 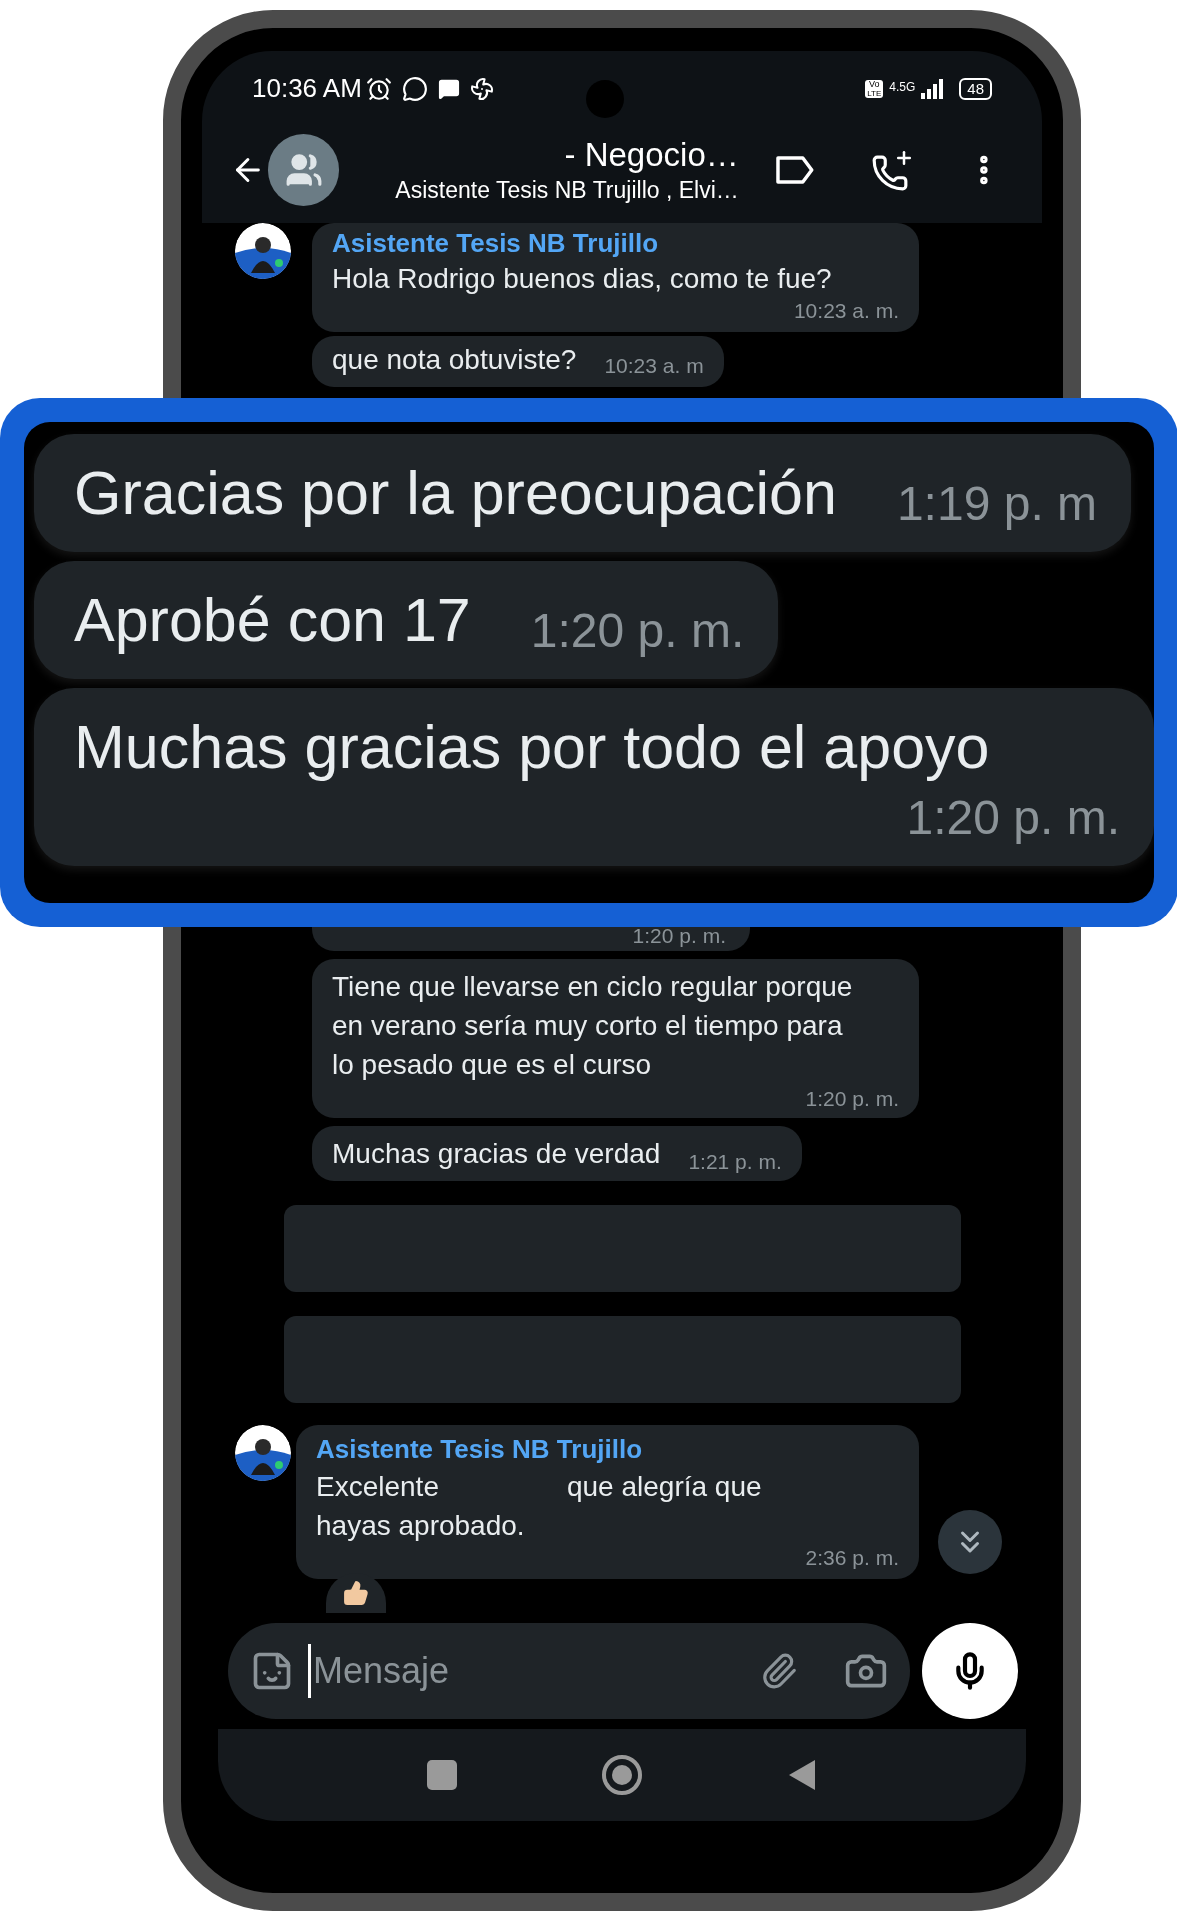 What do you see at coordinates (779, 1671) in the screenshot?
I see `attach-icon` at bounding box center [779, 1671].